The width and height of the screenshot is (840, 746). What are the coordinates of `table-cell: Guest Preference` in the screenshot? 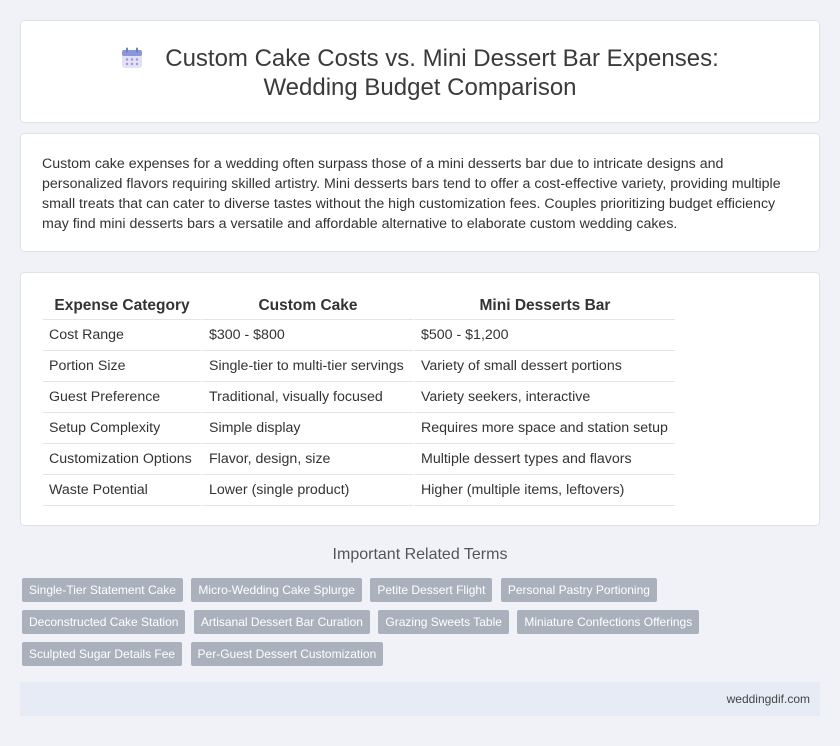 It's located at (122, 397).